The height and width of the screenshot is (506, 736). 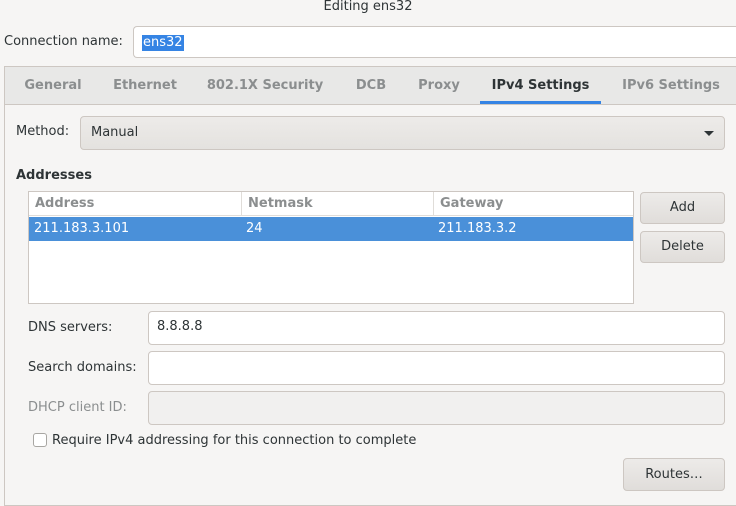 I want to click on connection-name-label: Connection name:, so click(x=63, y=41).